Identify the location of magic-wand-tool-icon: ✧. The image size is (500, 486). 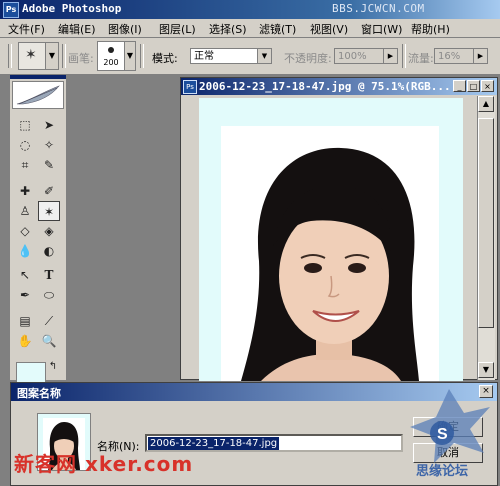
(49, 145).